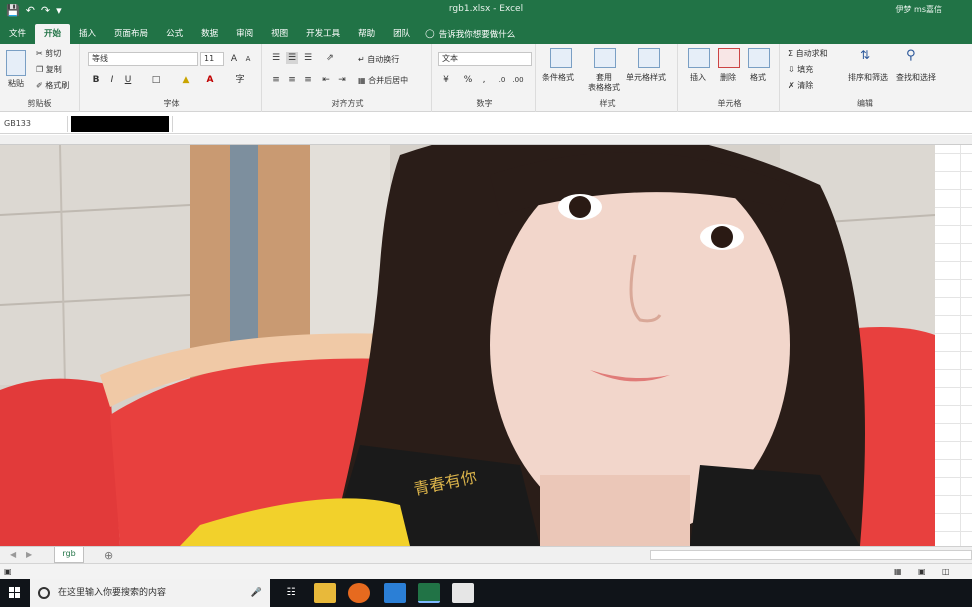 This screenshot has width=972, height=607. What do you see at coordinates (918, 9) in the screenshot?
I see `user-name: 伊梦 ms嘉信` at bounding box center [918, 9].